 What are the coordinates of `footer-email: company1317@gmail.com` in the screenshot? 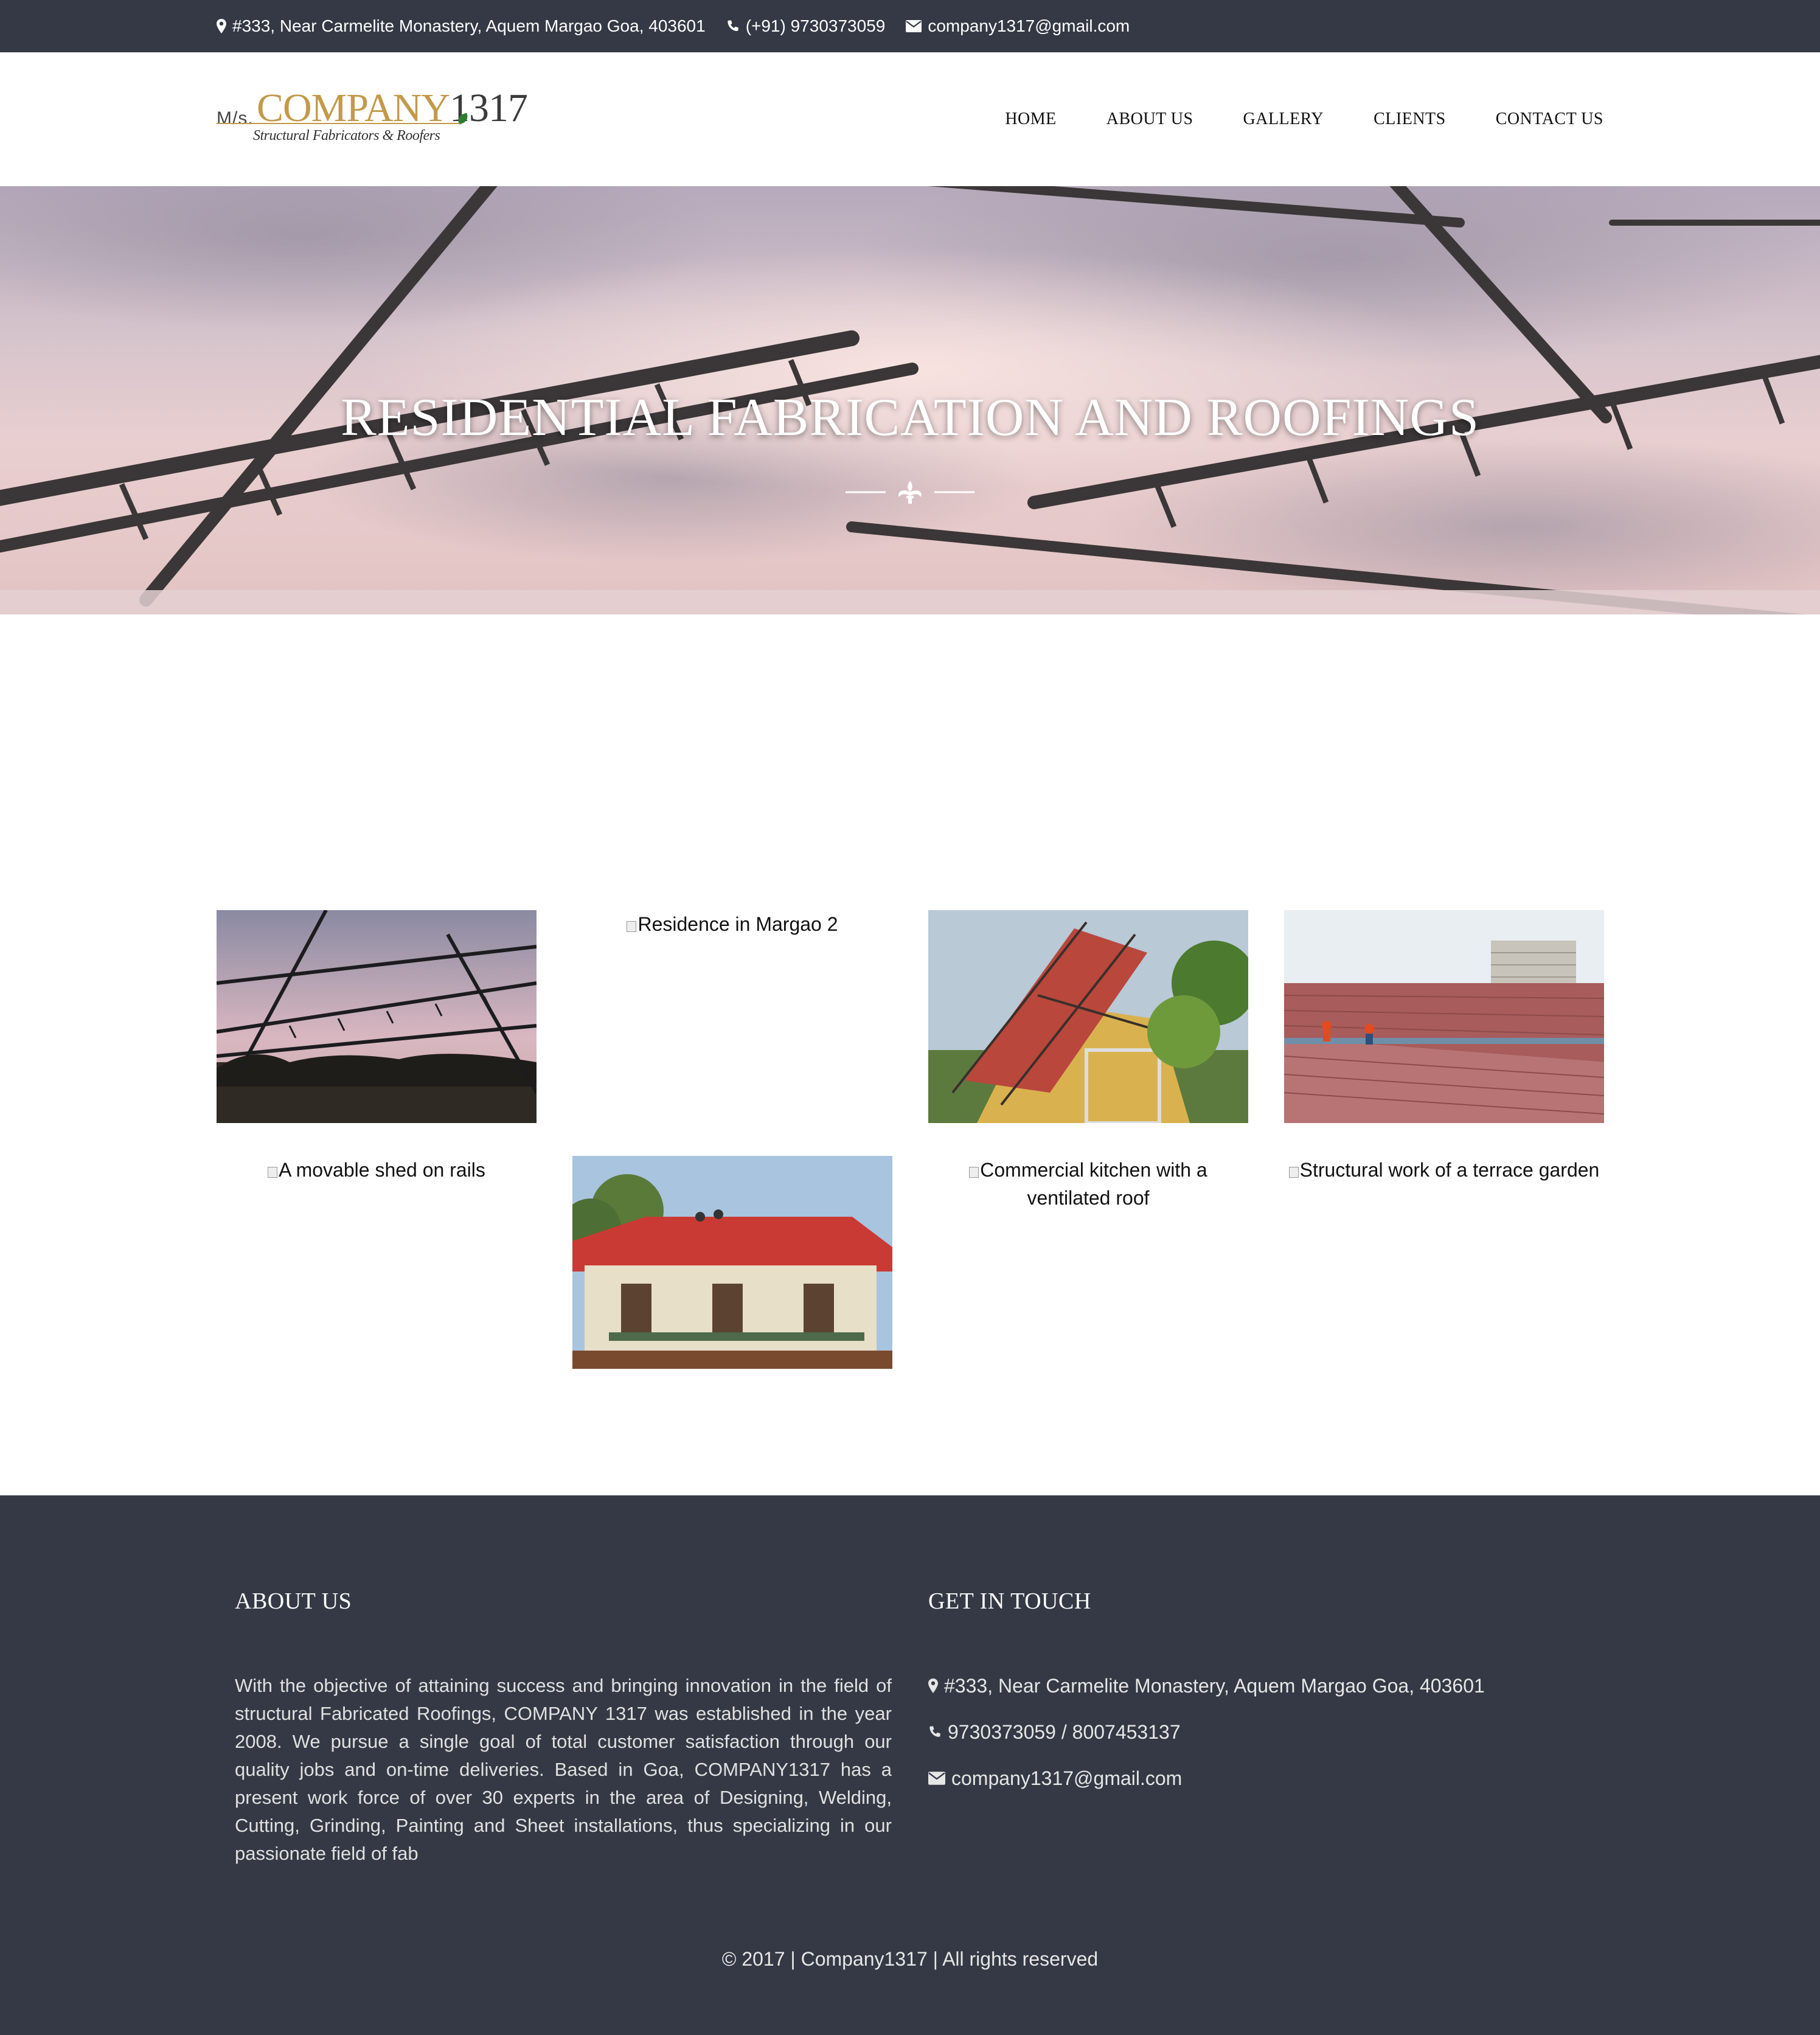 It's located at (1206, 1778).